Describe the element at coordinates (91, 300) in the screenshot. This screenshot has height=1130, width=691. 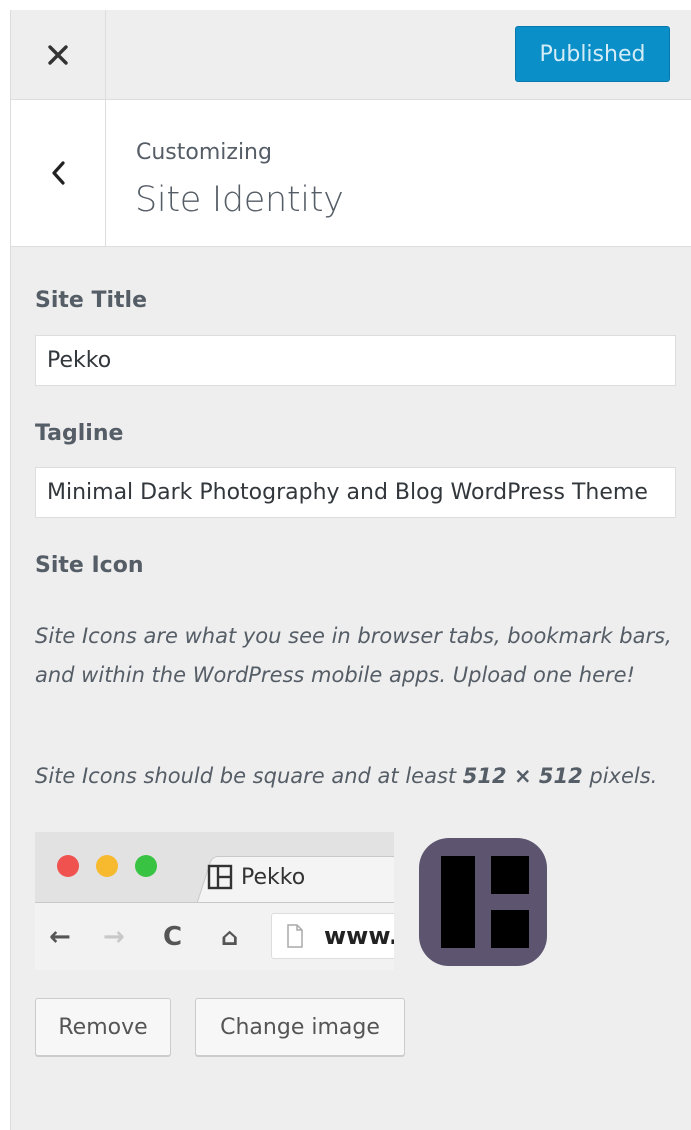
I see `site-title-label: Site Title` at that location.